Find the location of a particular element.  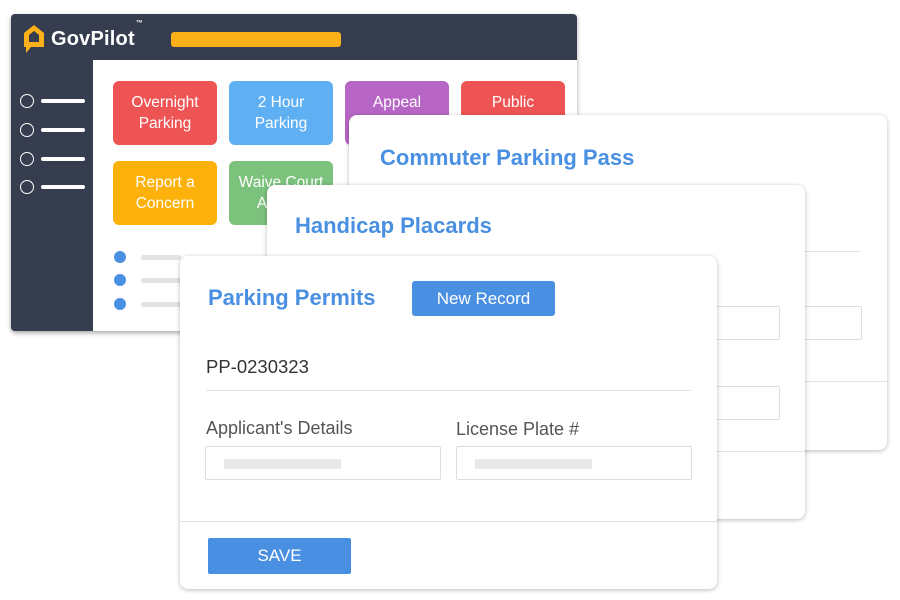

brand-name: GovPilot™ is located at coordinates (97, 34).